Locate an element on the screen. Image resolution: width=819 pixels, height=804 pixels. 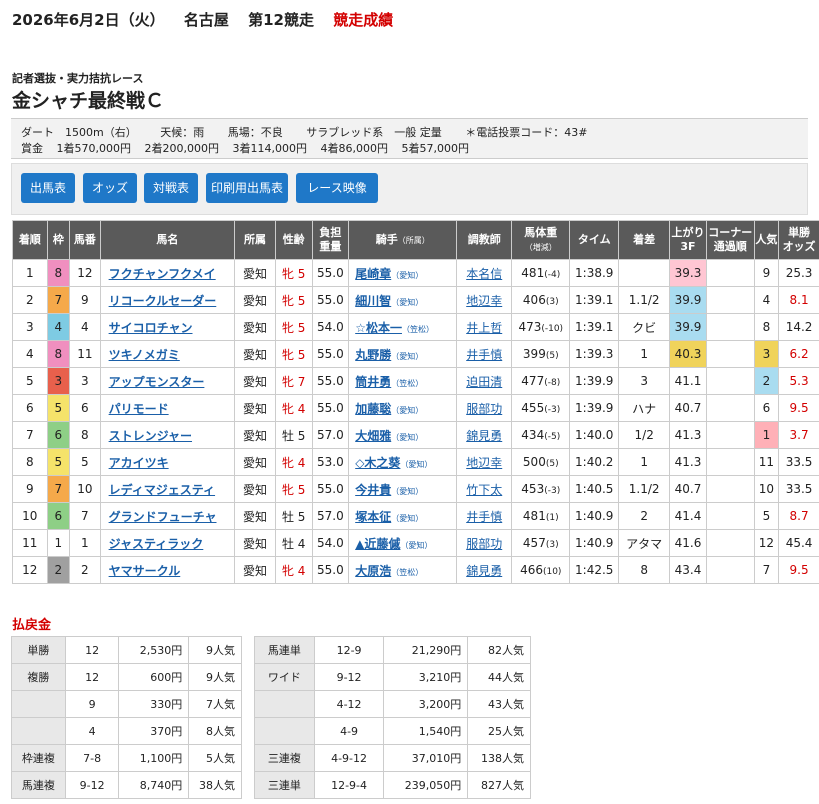
last3f-cell: 41.4 is located at coordinates (688, 516).